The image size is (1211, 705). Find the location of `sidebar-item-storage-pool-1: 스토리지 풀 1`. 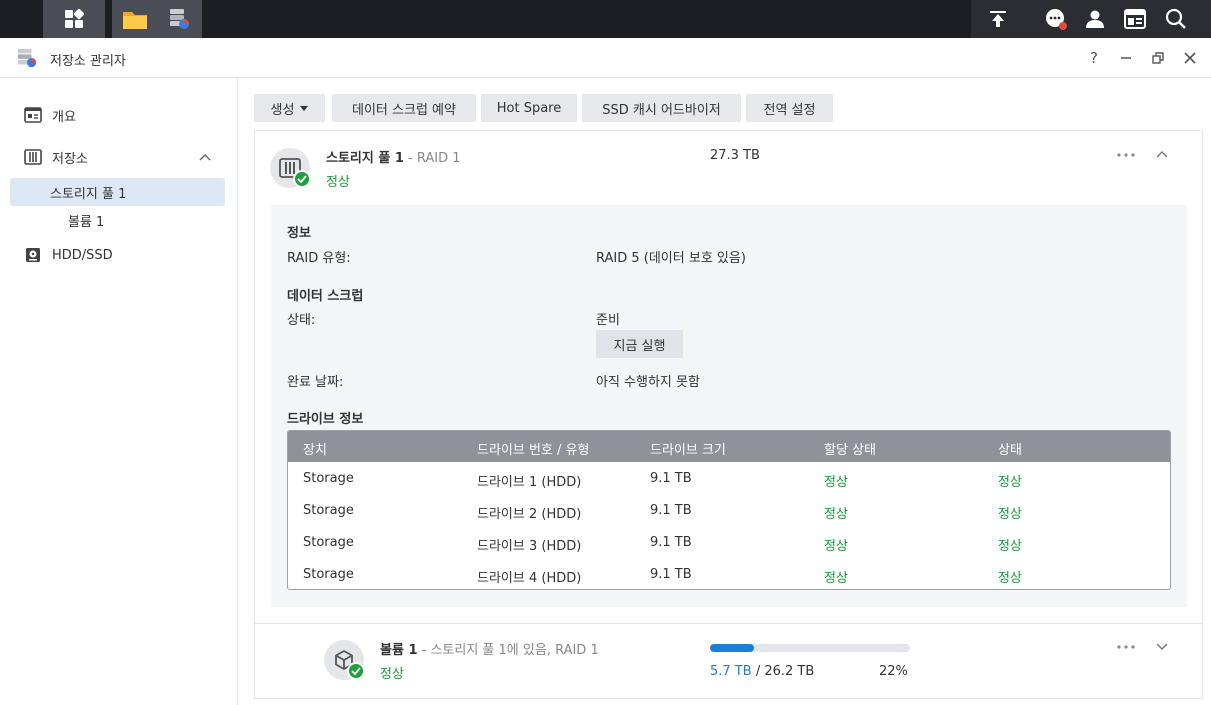

sidebar-item-storage-pool-1: 스토리지 풀 1 is located at coordinates (117, 192).